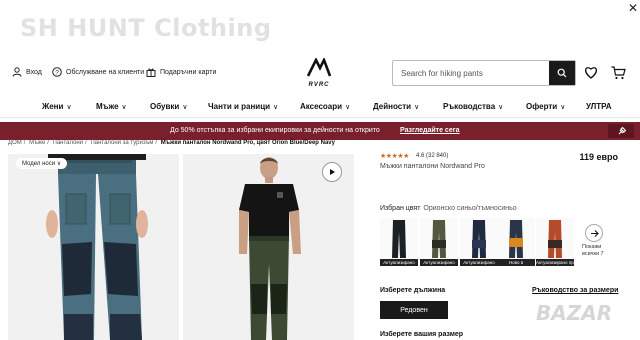 Image resolution: width=640 pixels, height=340 pixels. I want to click on nav-label: Обувки, so click(165, 106).